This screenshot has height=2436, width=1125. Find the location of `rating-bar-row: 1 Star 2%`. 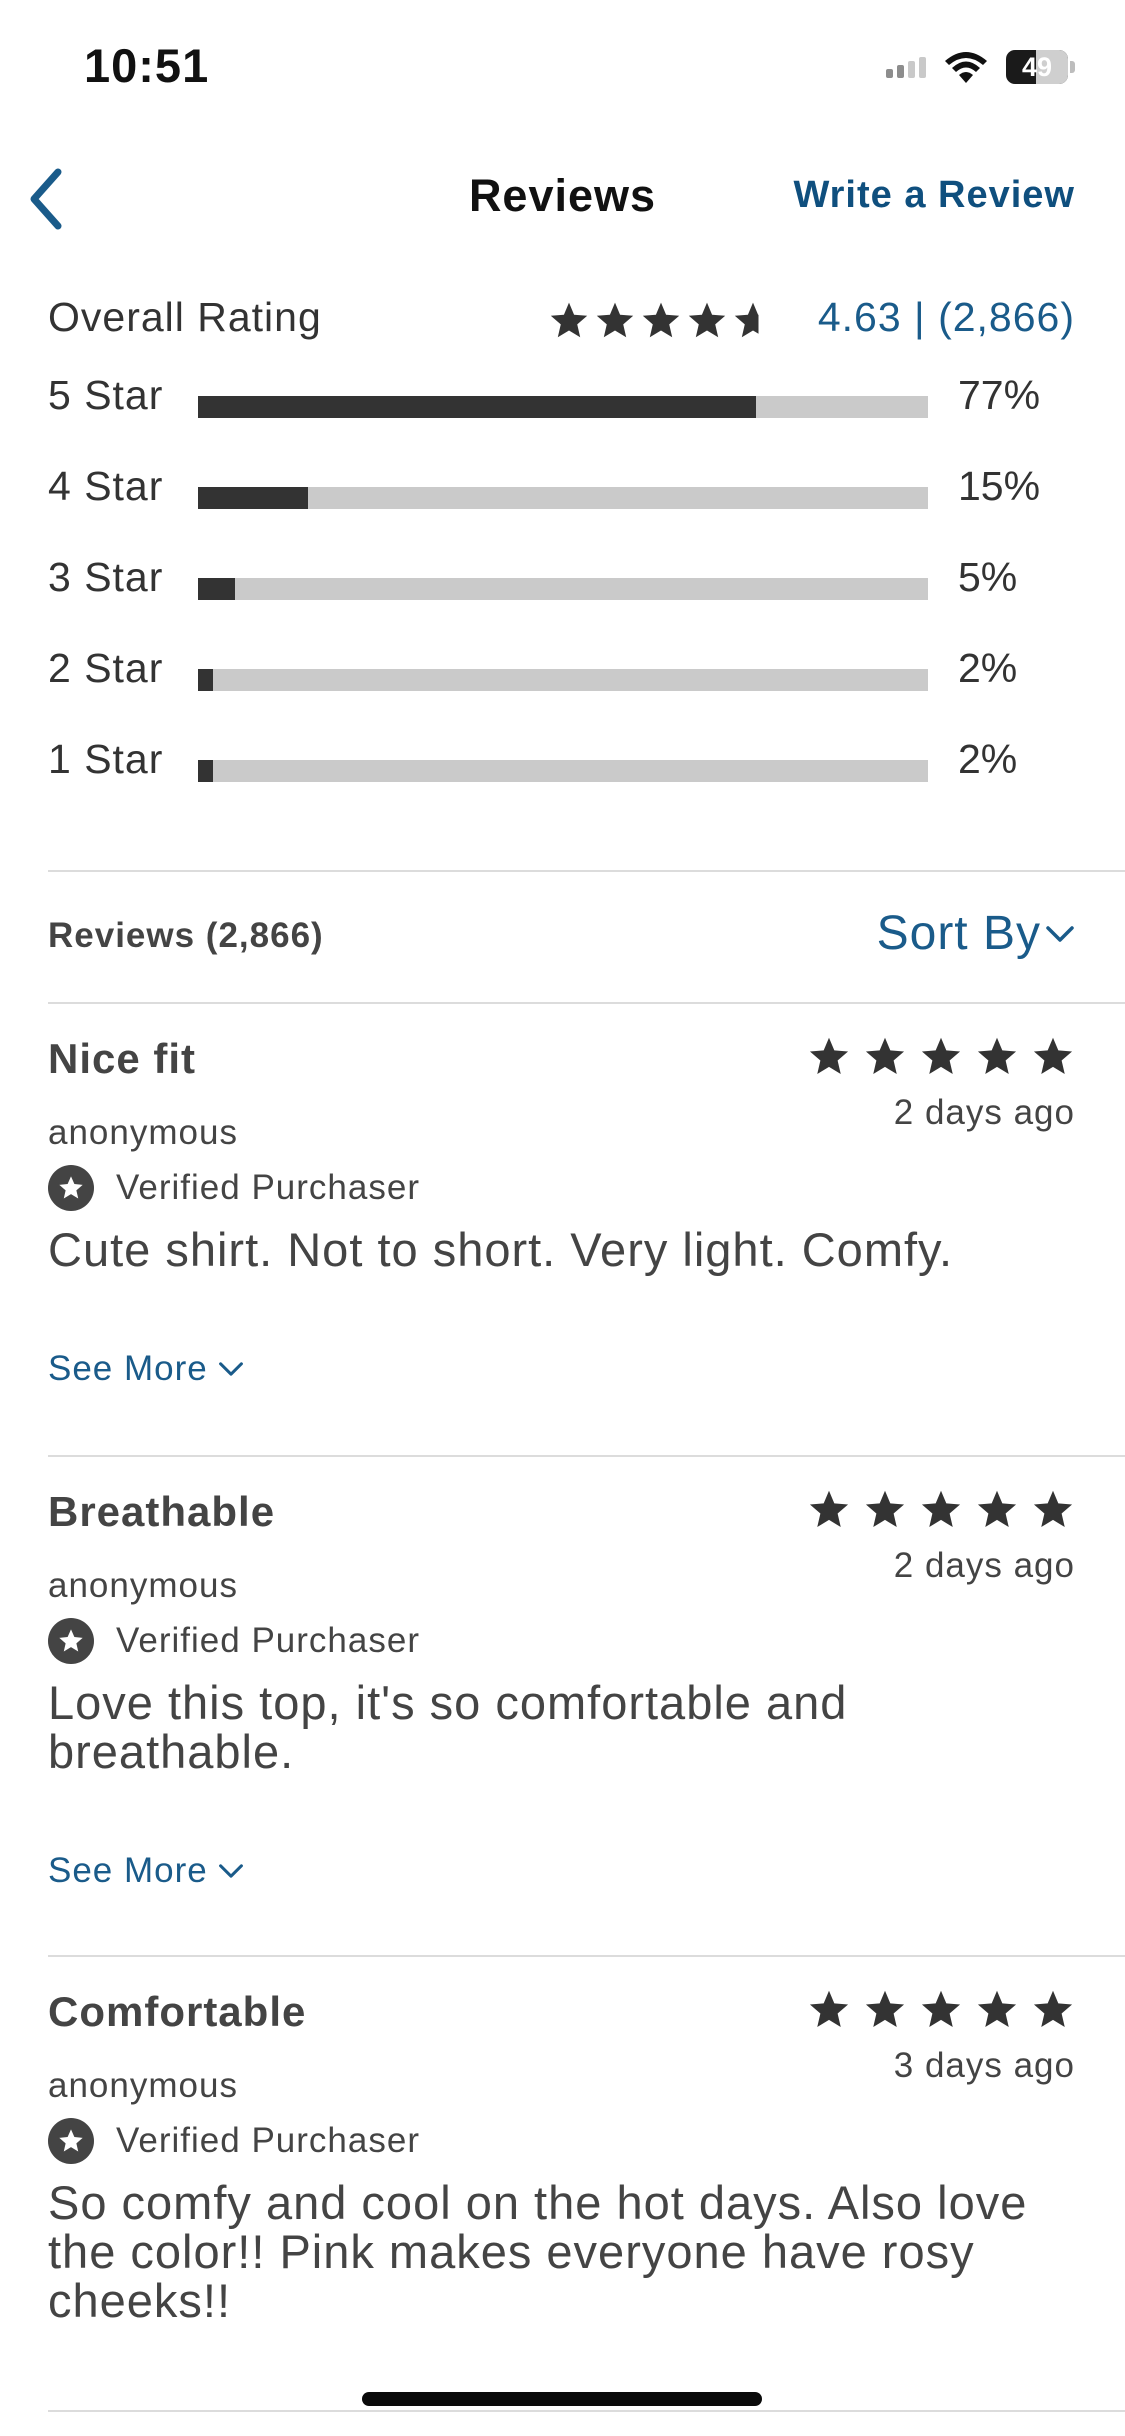

rating-bar-row: 1 Star 2% is located at coordinates (563, 771).